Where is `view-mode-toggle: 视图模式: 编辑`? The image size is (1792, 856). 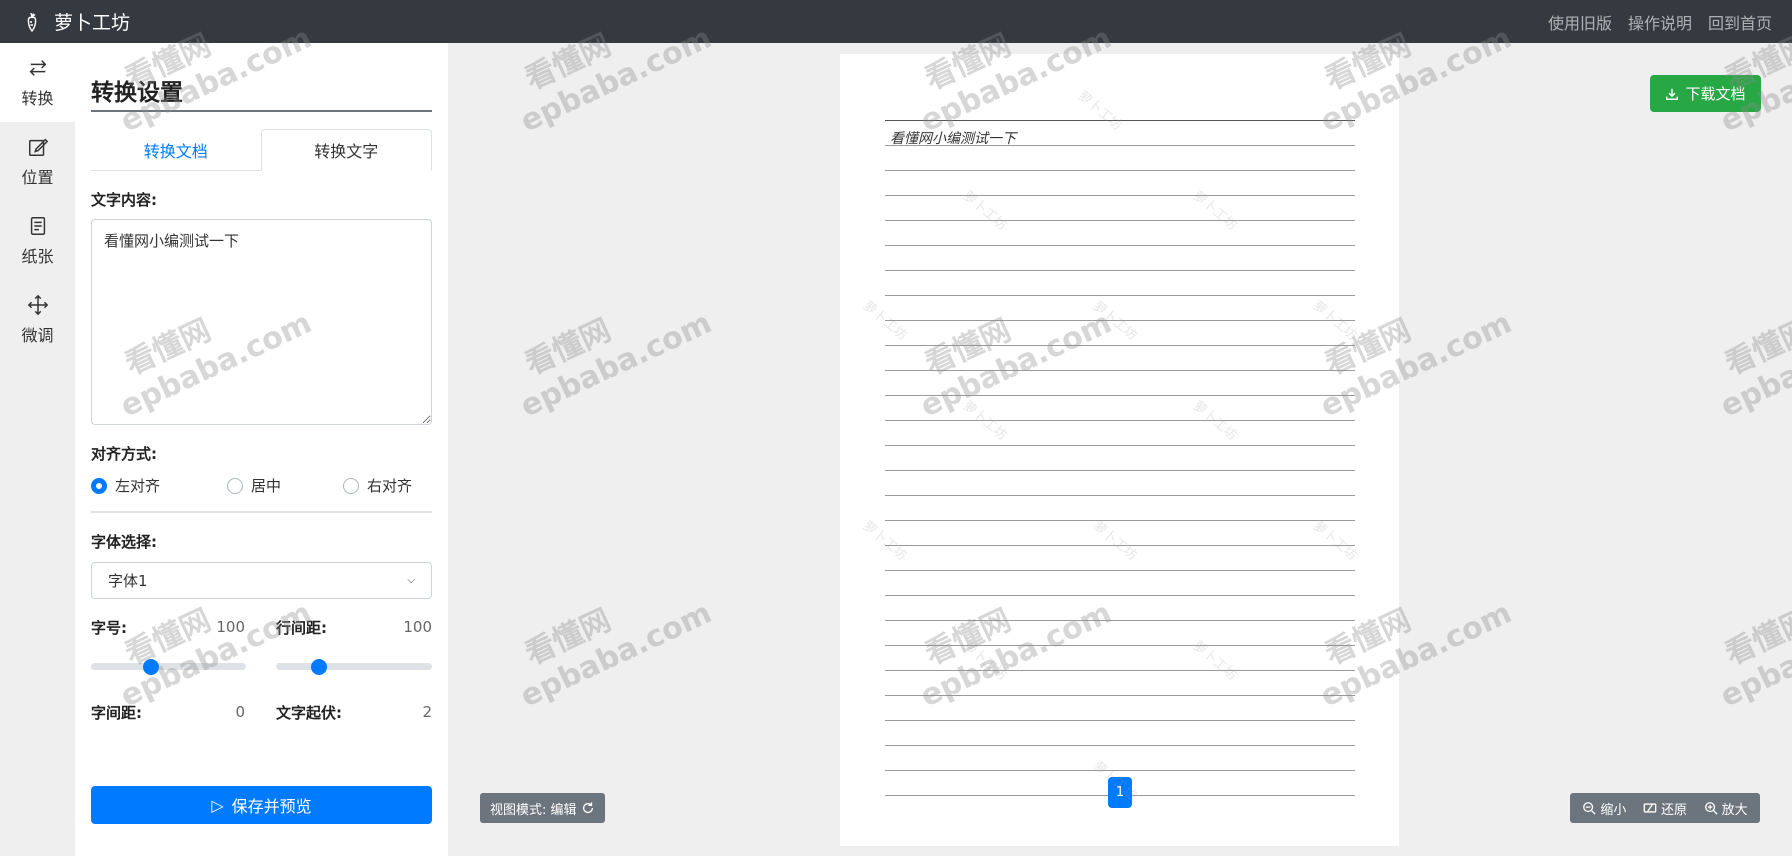
view-mode-toggle: 视图模式: 编辑 is located at coordinates (542, 808).